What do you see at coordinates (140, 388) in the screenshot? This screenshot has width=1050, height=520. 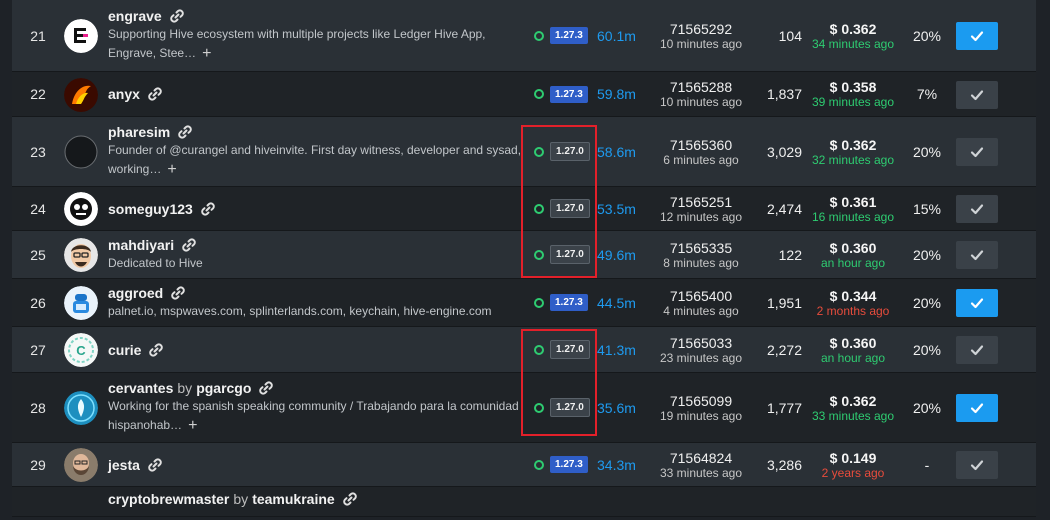 I see `witness-name: cervantes` at bounding box center [140, 388].